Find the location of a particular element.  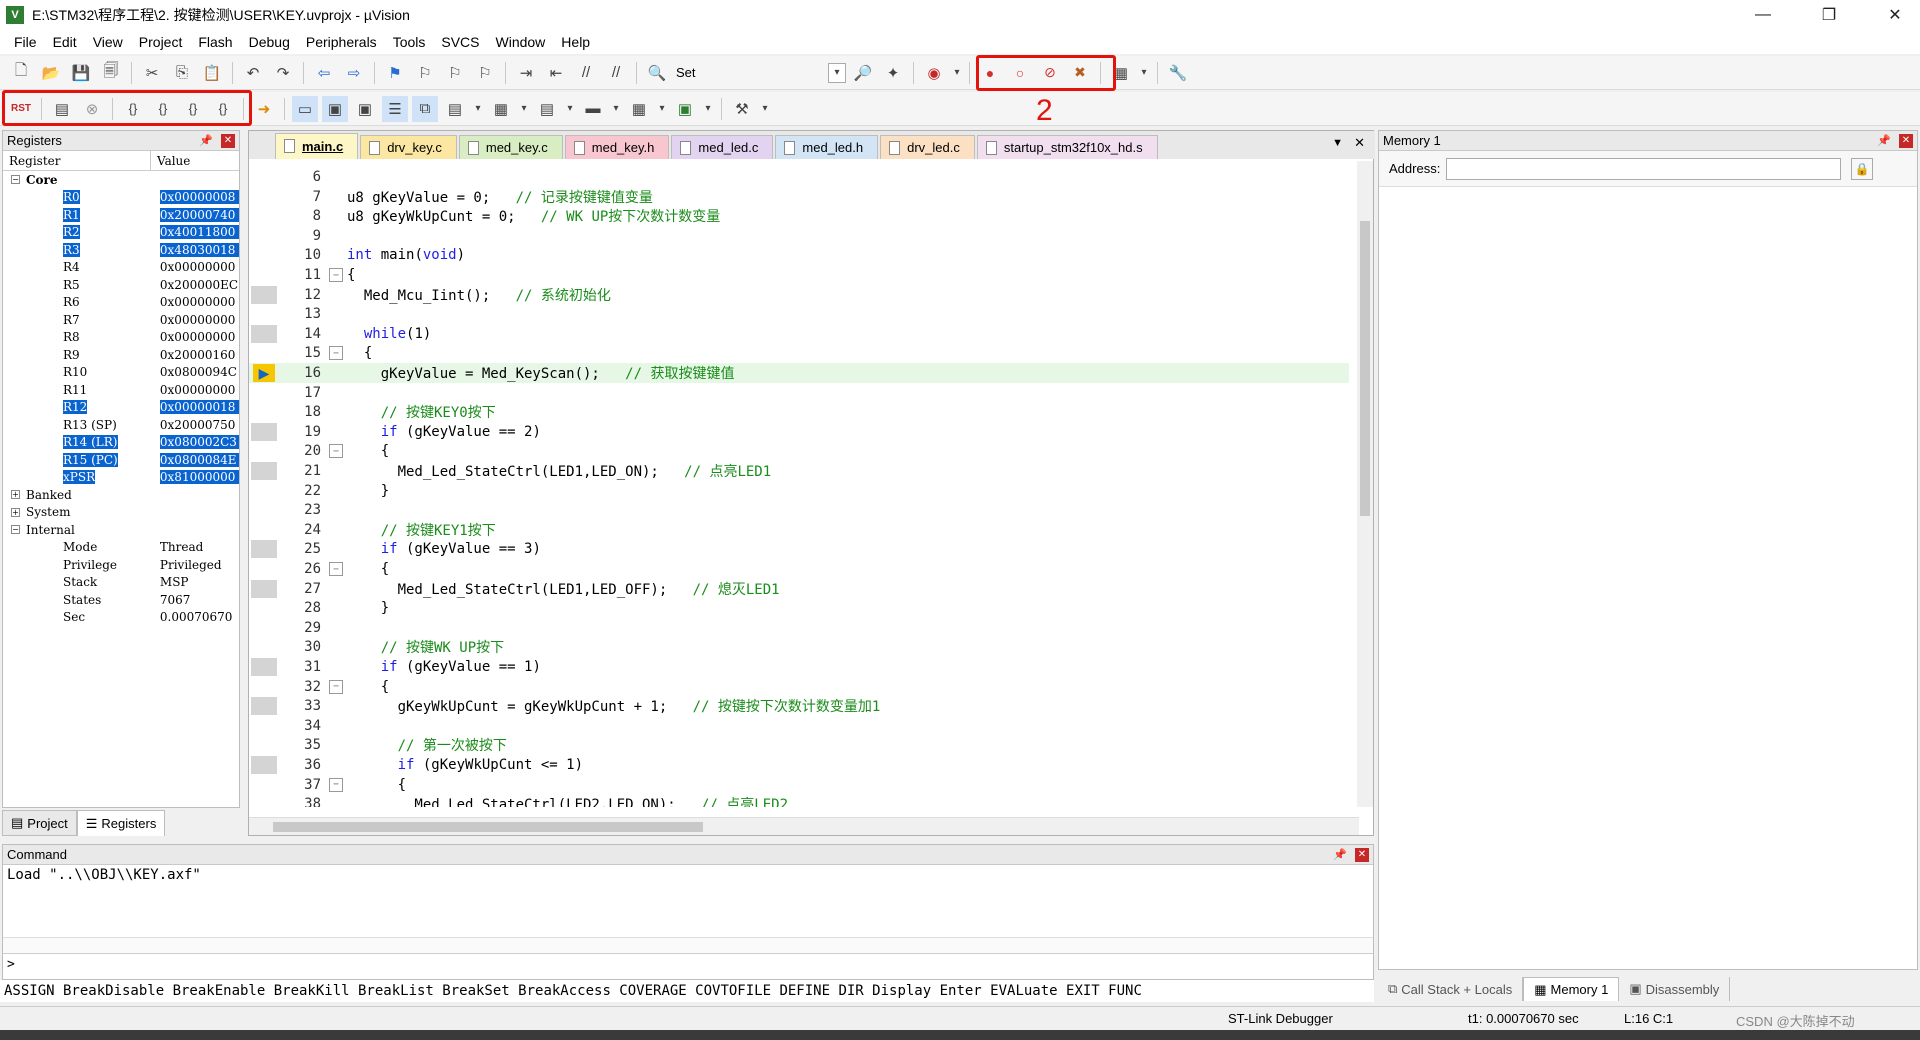

code-line: 13 is located at coordinates (799, 314).